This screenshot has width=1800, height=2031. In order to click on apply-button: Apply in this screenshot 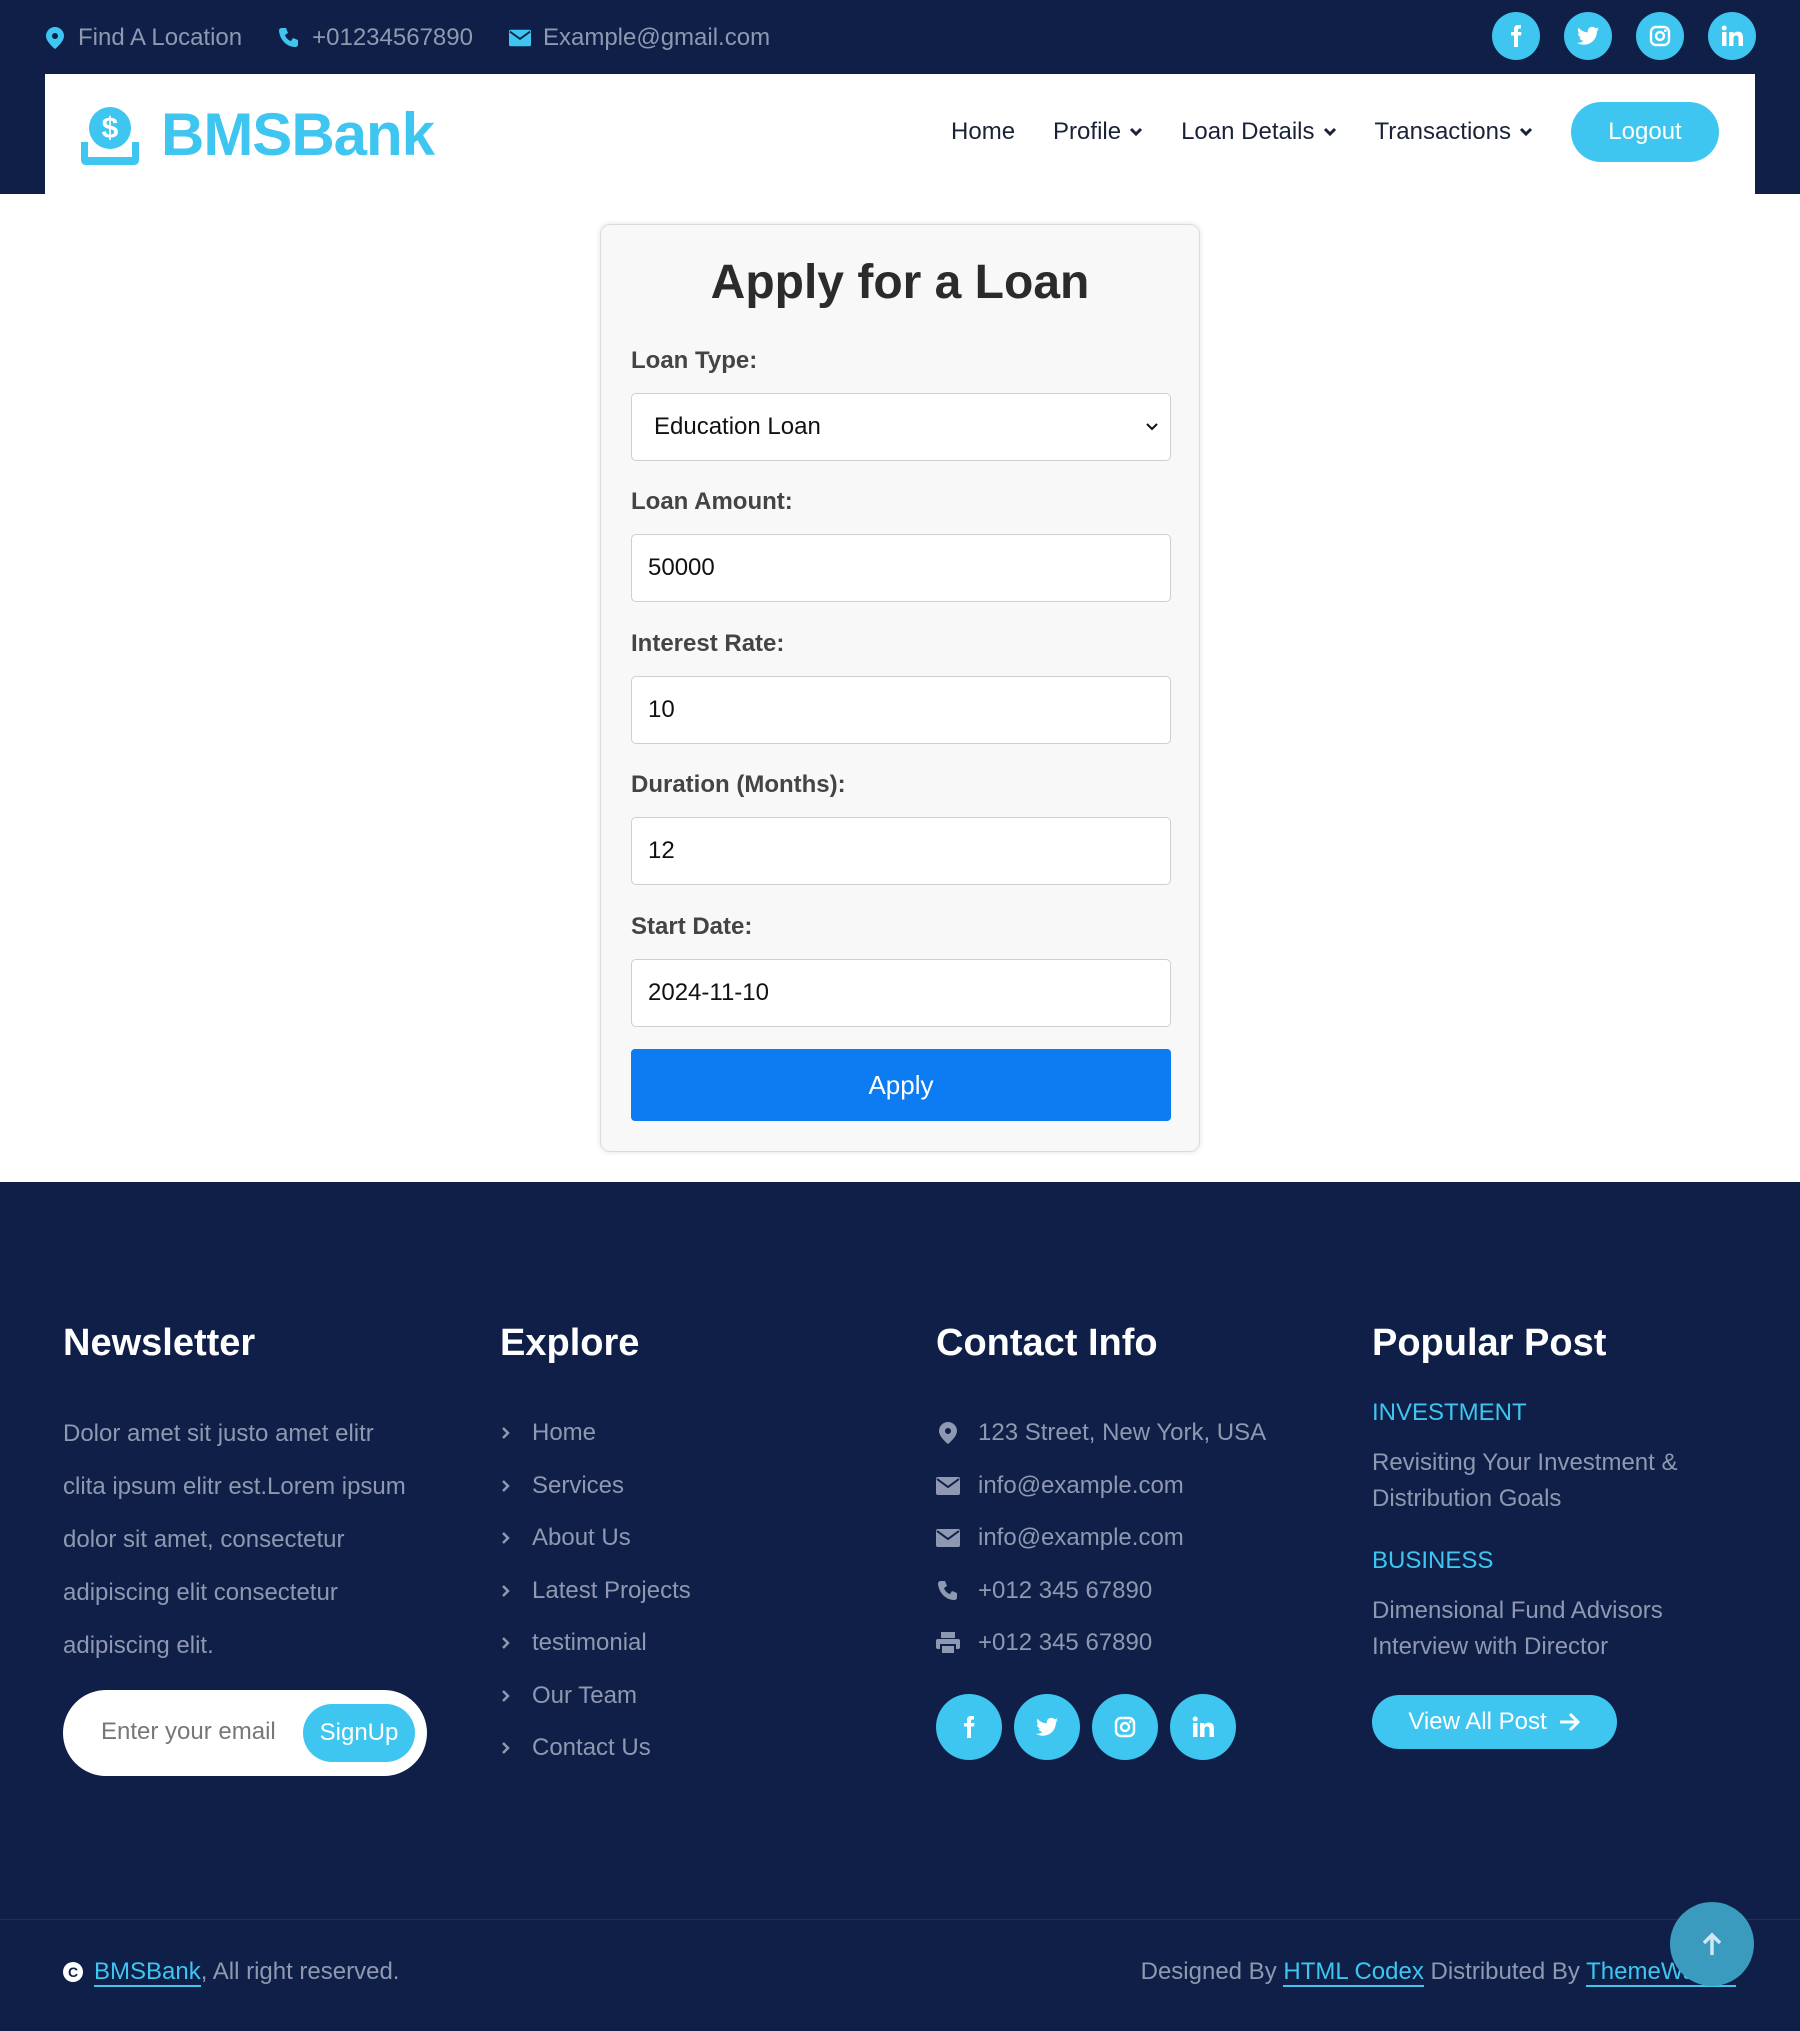, I will do `click(901, 1085)`.